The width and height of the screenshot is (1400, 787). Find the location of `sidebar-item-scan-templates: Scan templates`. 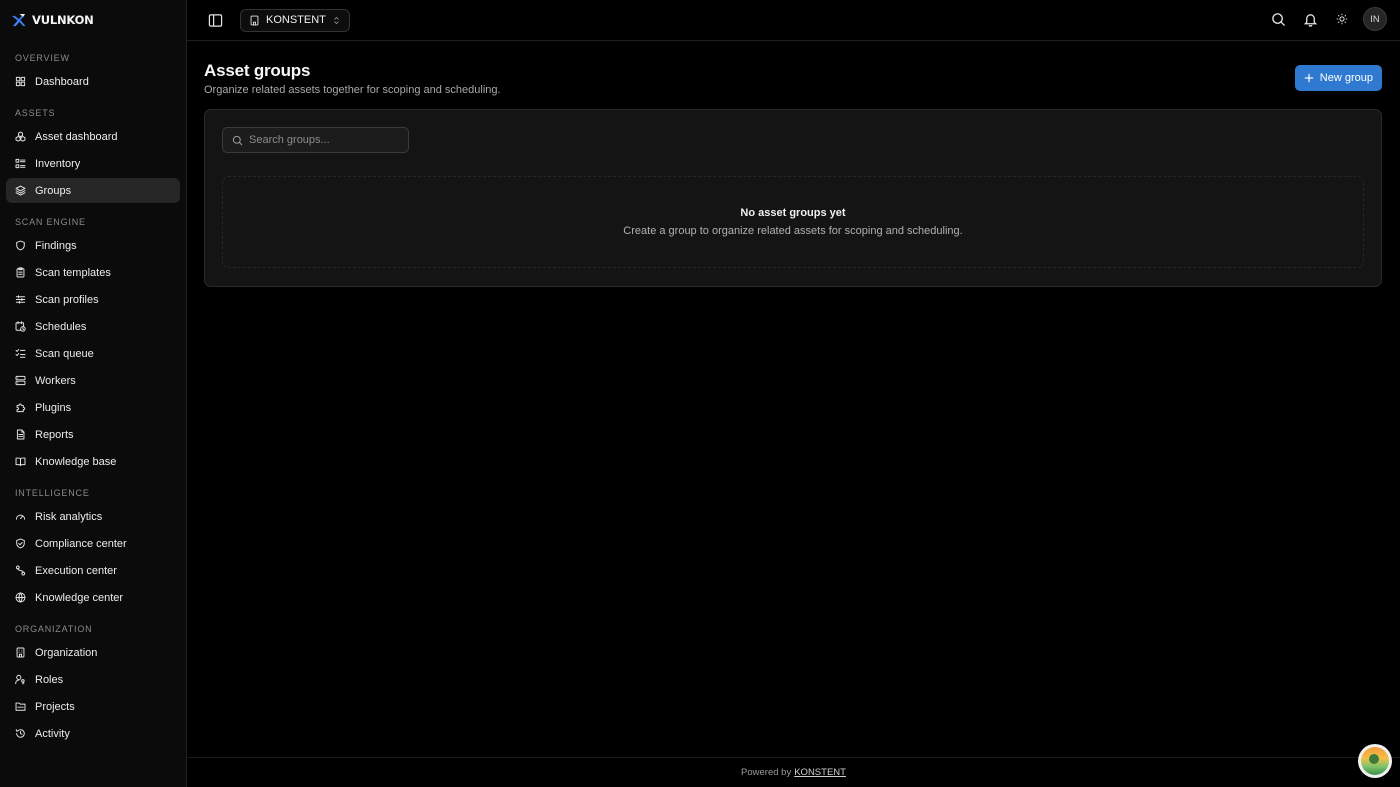

sidebar-item-scan-templates: Scan templates is located at coordinates (93, 272).